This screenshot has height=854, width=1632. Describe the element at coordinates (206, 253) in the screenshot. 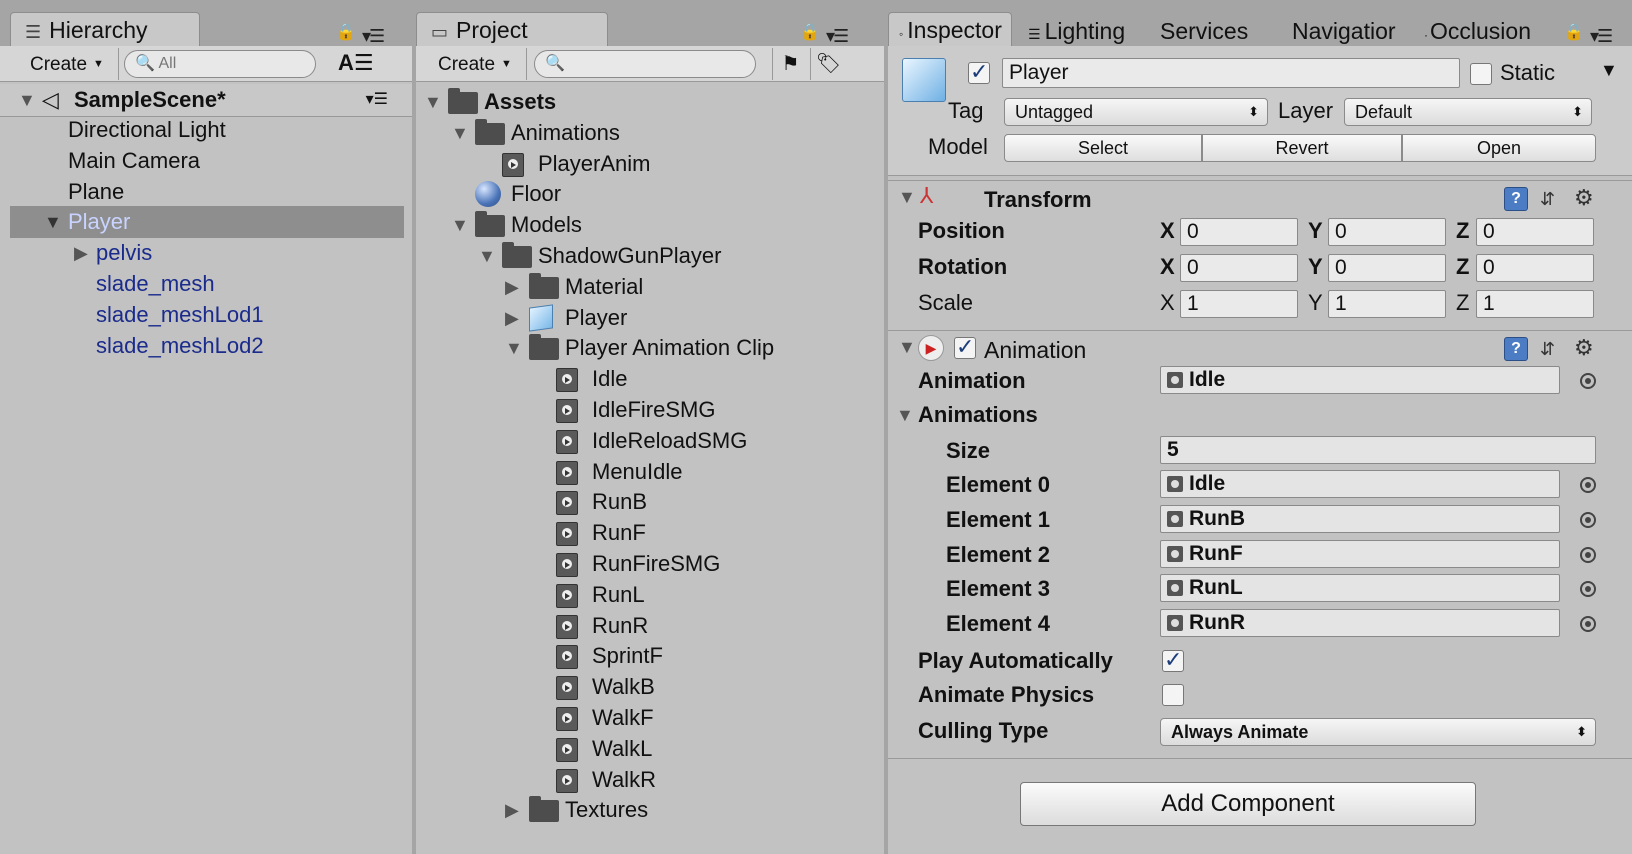

I see `hierarchy-item: ▶ pelvis` at that location.